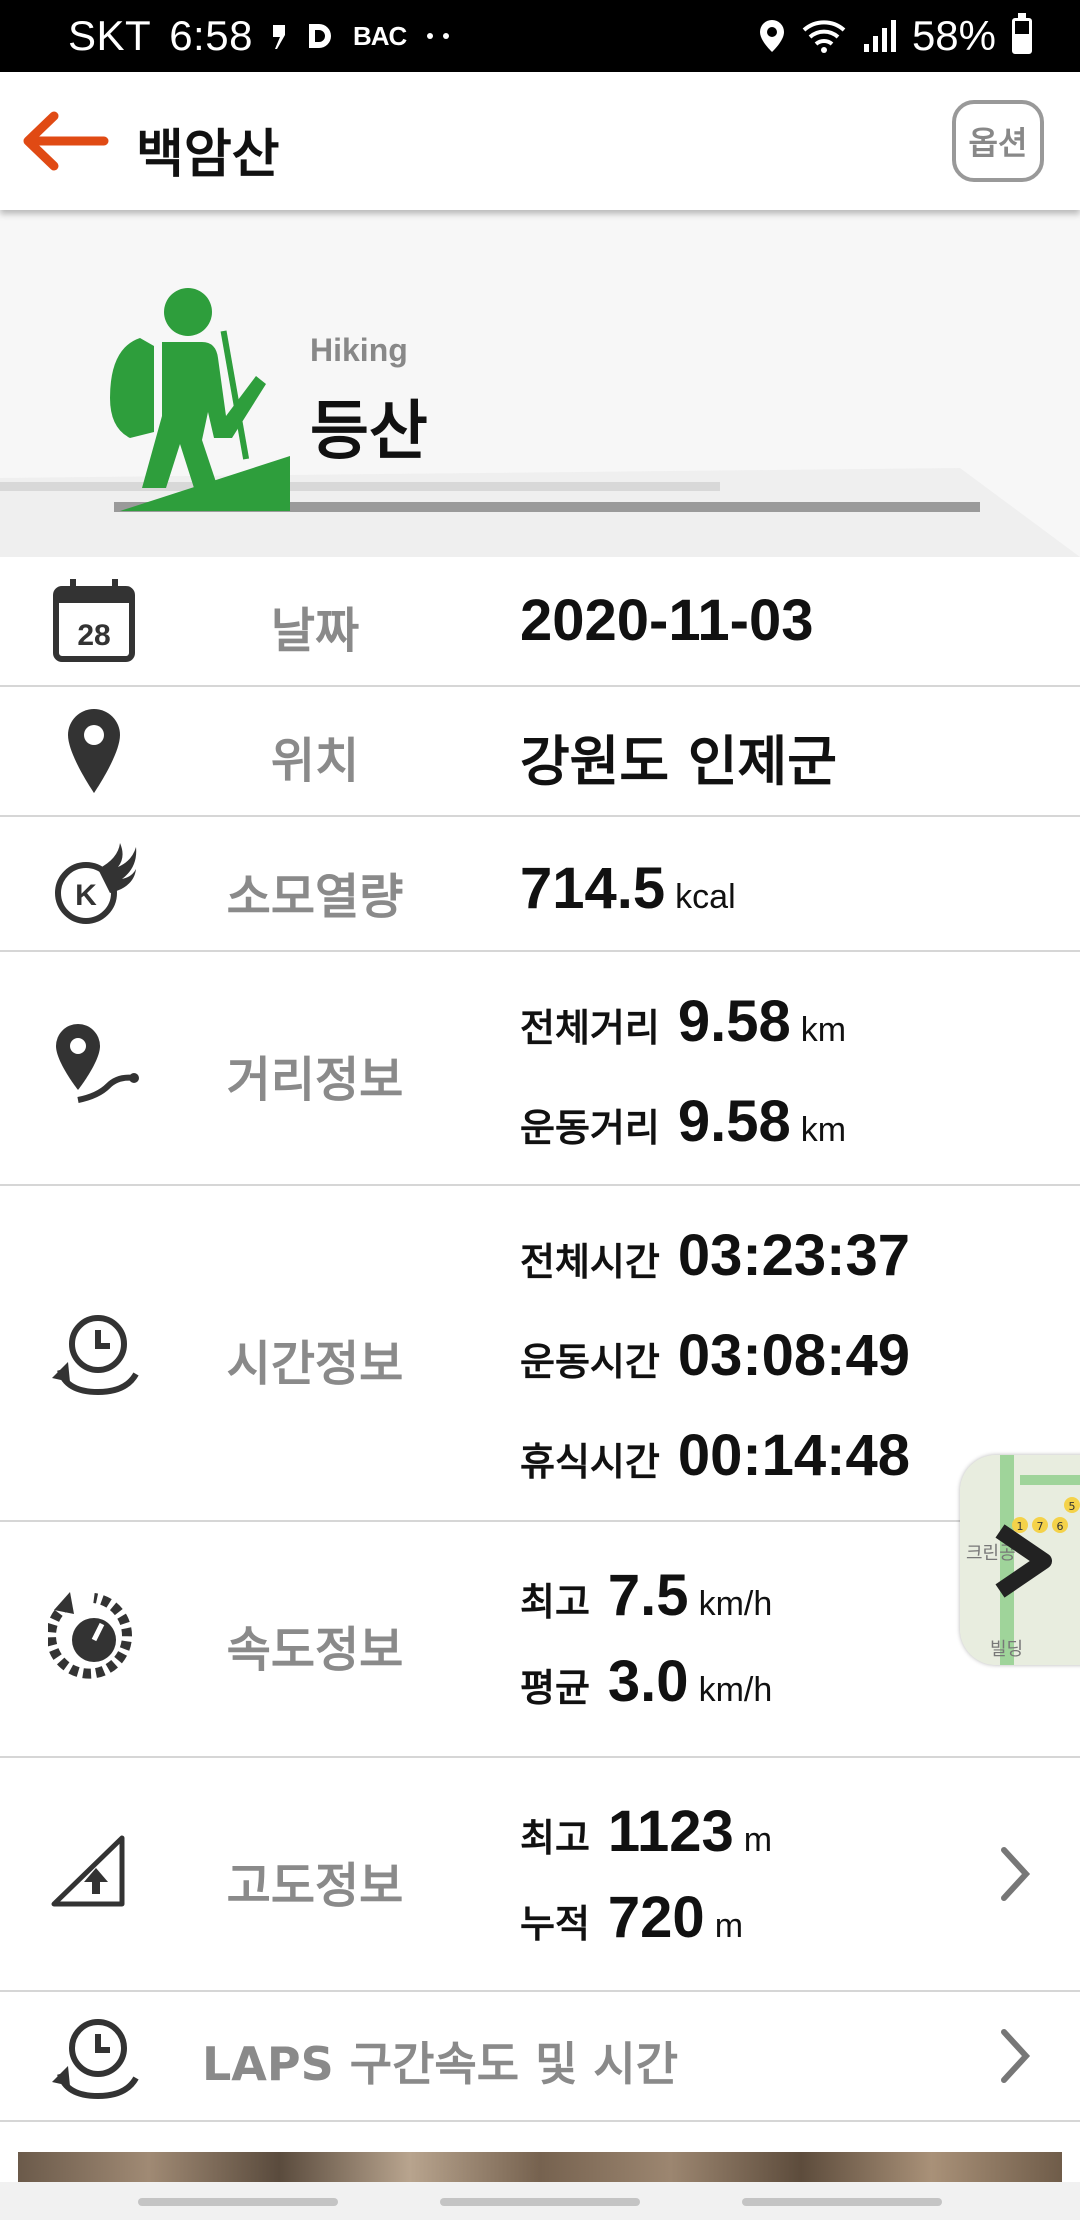  Describe the element at coordinates (88, 1871) in the screenshot. I see `altitude-slope-icon` at that location.